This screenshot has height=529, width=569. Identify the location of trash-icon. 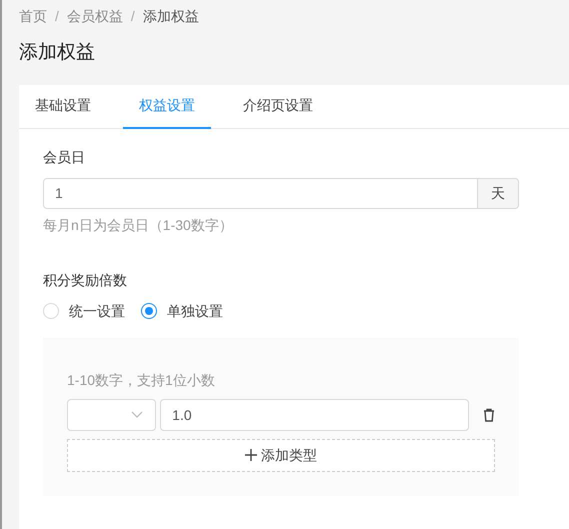
(489, 415).